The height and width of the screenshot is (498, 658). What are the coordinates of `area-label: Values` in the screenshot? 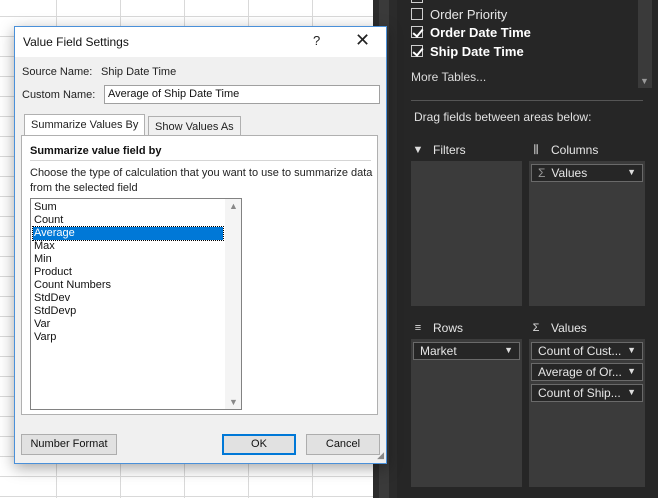 It's located at (569, 328).